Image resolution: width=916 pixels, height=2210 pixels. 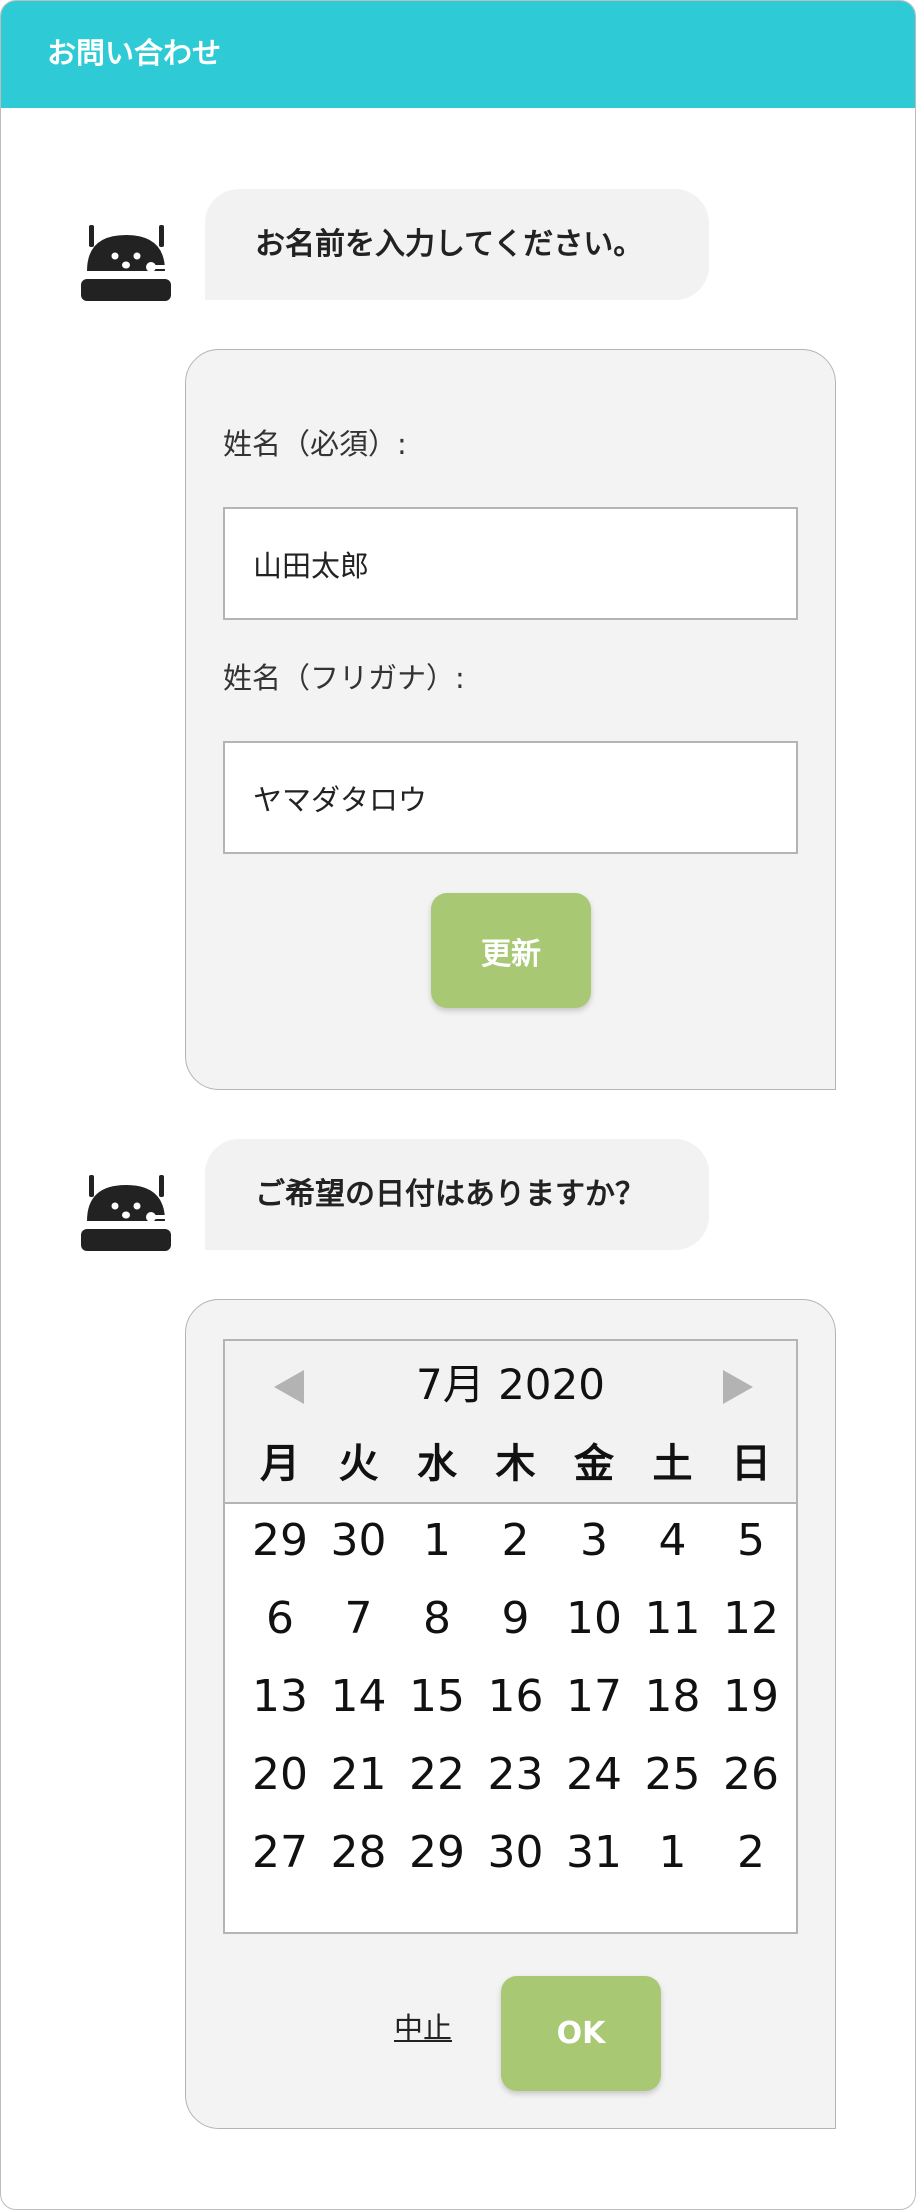 I want to click on calendar-month-label: 7月 2020, so click(x=510, y=1384).